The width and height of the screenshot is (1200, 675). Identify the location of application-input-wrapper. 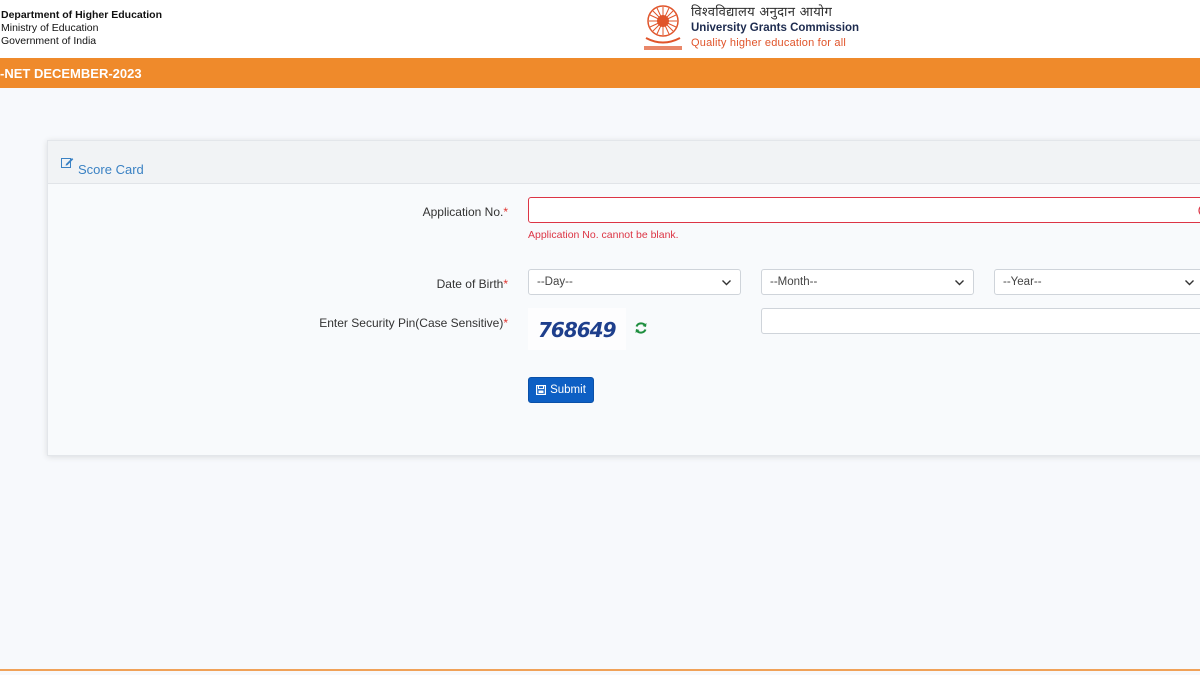
(864, 210).